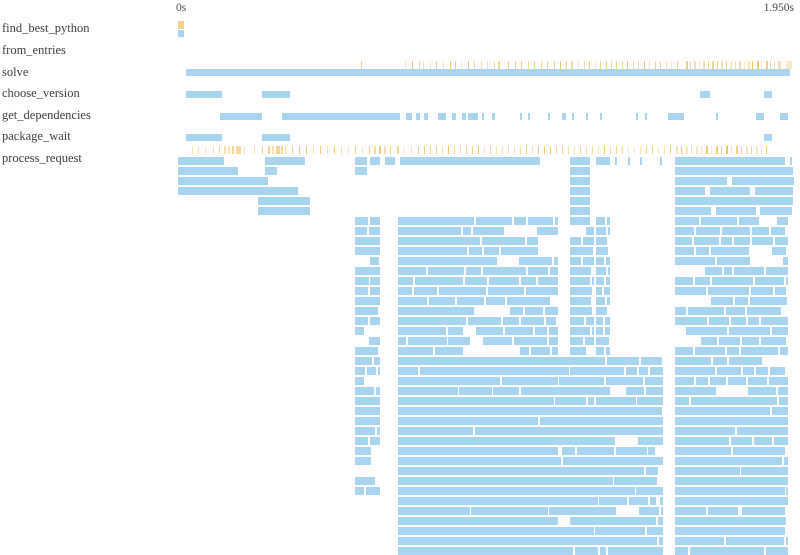 Image resolution: width=800 pixels, height=555 pixels. Describe the element at coordinates (705, 94) in the screenshot. I see `span-choose-version` at that location.